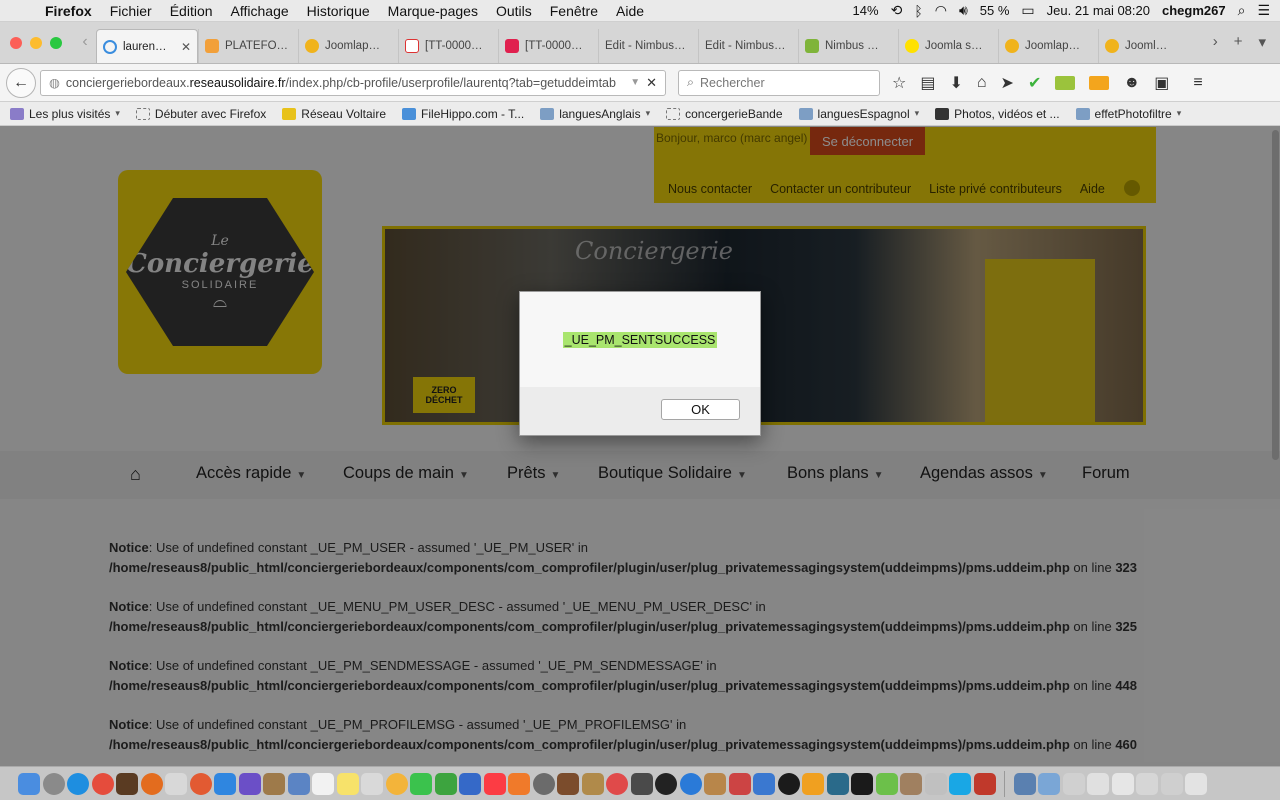 This screenshot has width=1280, height=800. I want to click on chat-icon: ☻, so click(1131, 83).